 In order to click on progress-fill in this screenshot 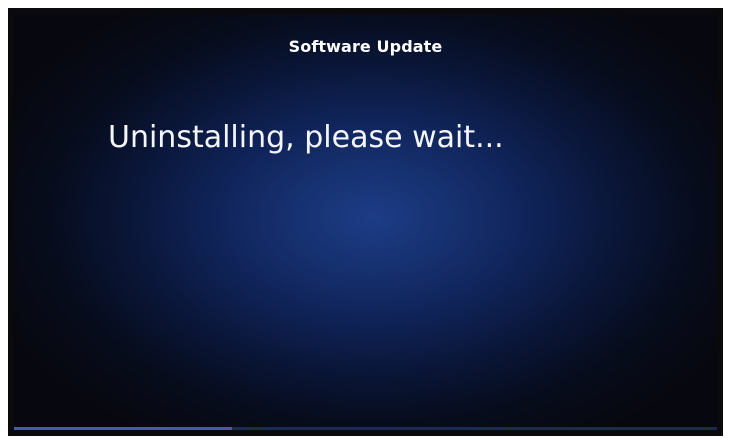, I will do `click(123, 428)`.